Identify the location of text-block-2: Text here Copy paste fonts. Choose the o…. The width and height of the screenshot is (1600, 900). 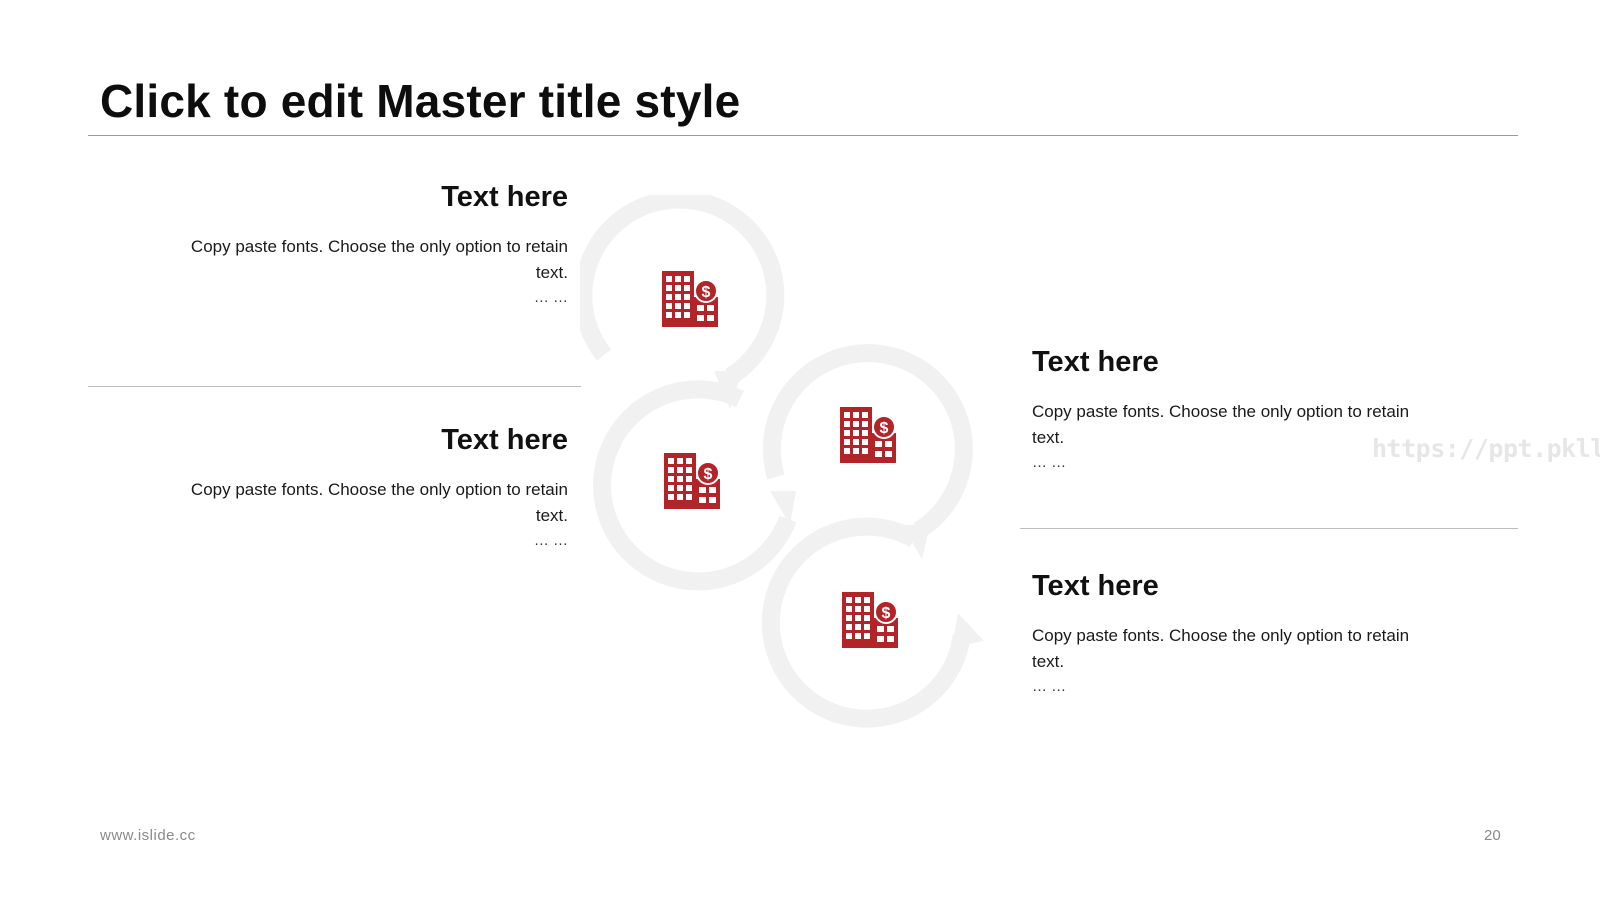
(378, 487).